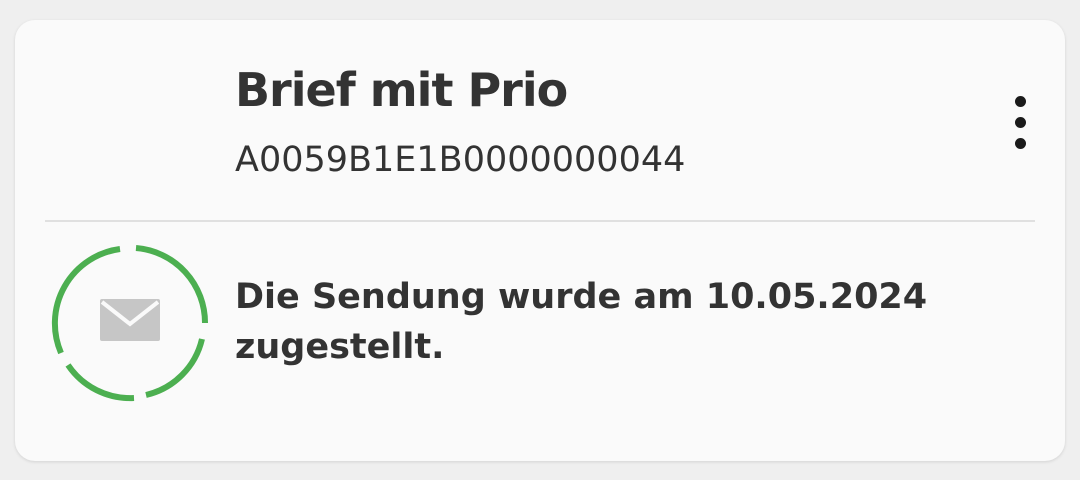  What do you see at coordinates (130, 320) in the screenshot?
I see `envelope-icon` at bounding box center [130, 320].